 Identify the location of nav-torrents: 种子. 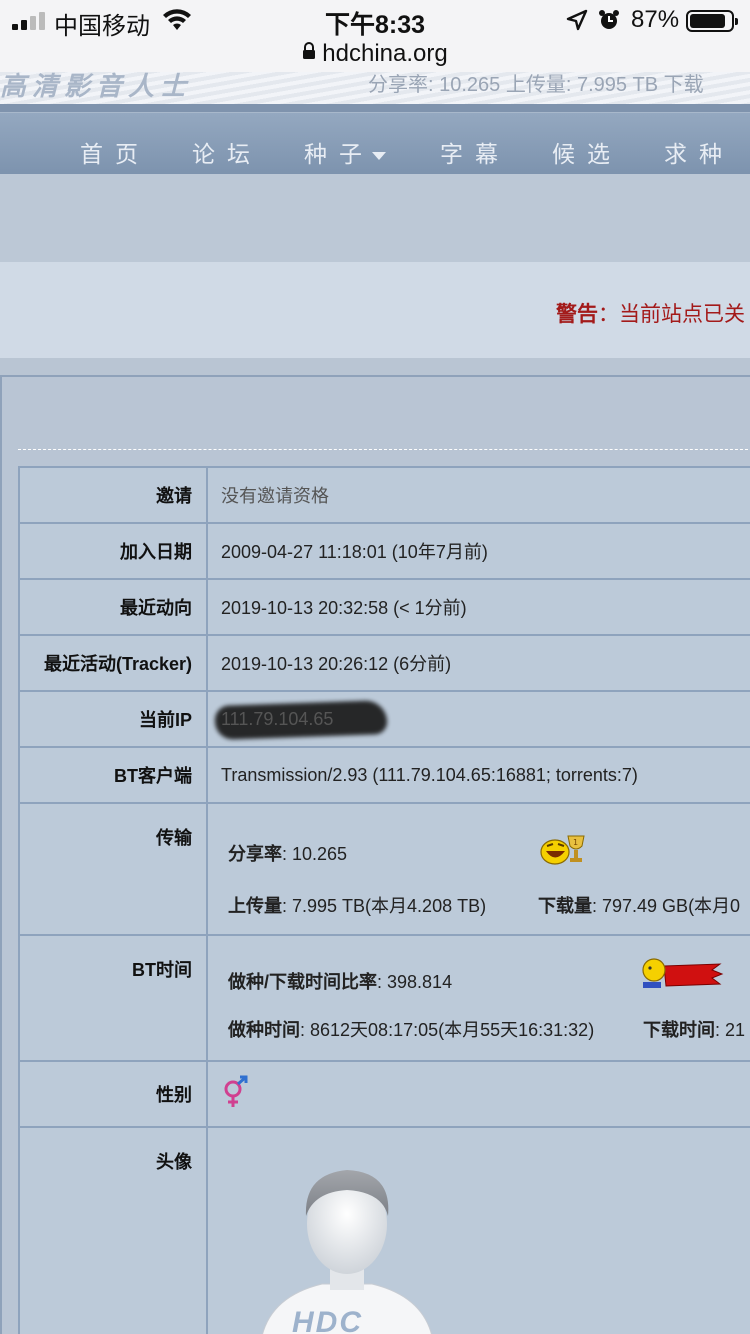
(345, 152).